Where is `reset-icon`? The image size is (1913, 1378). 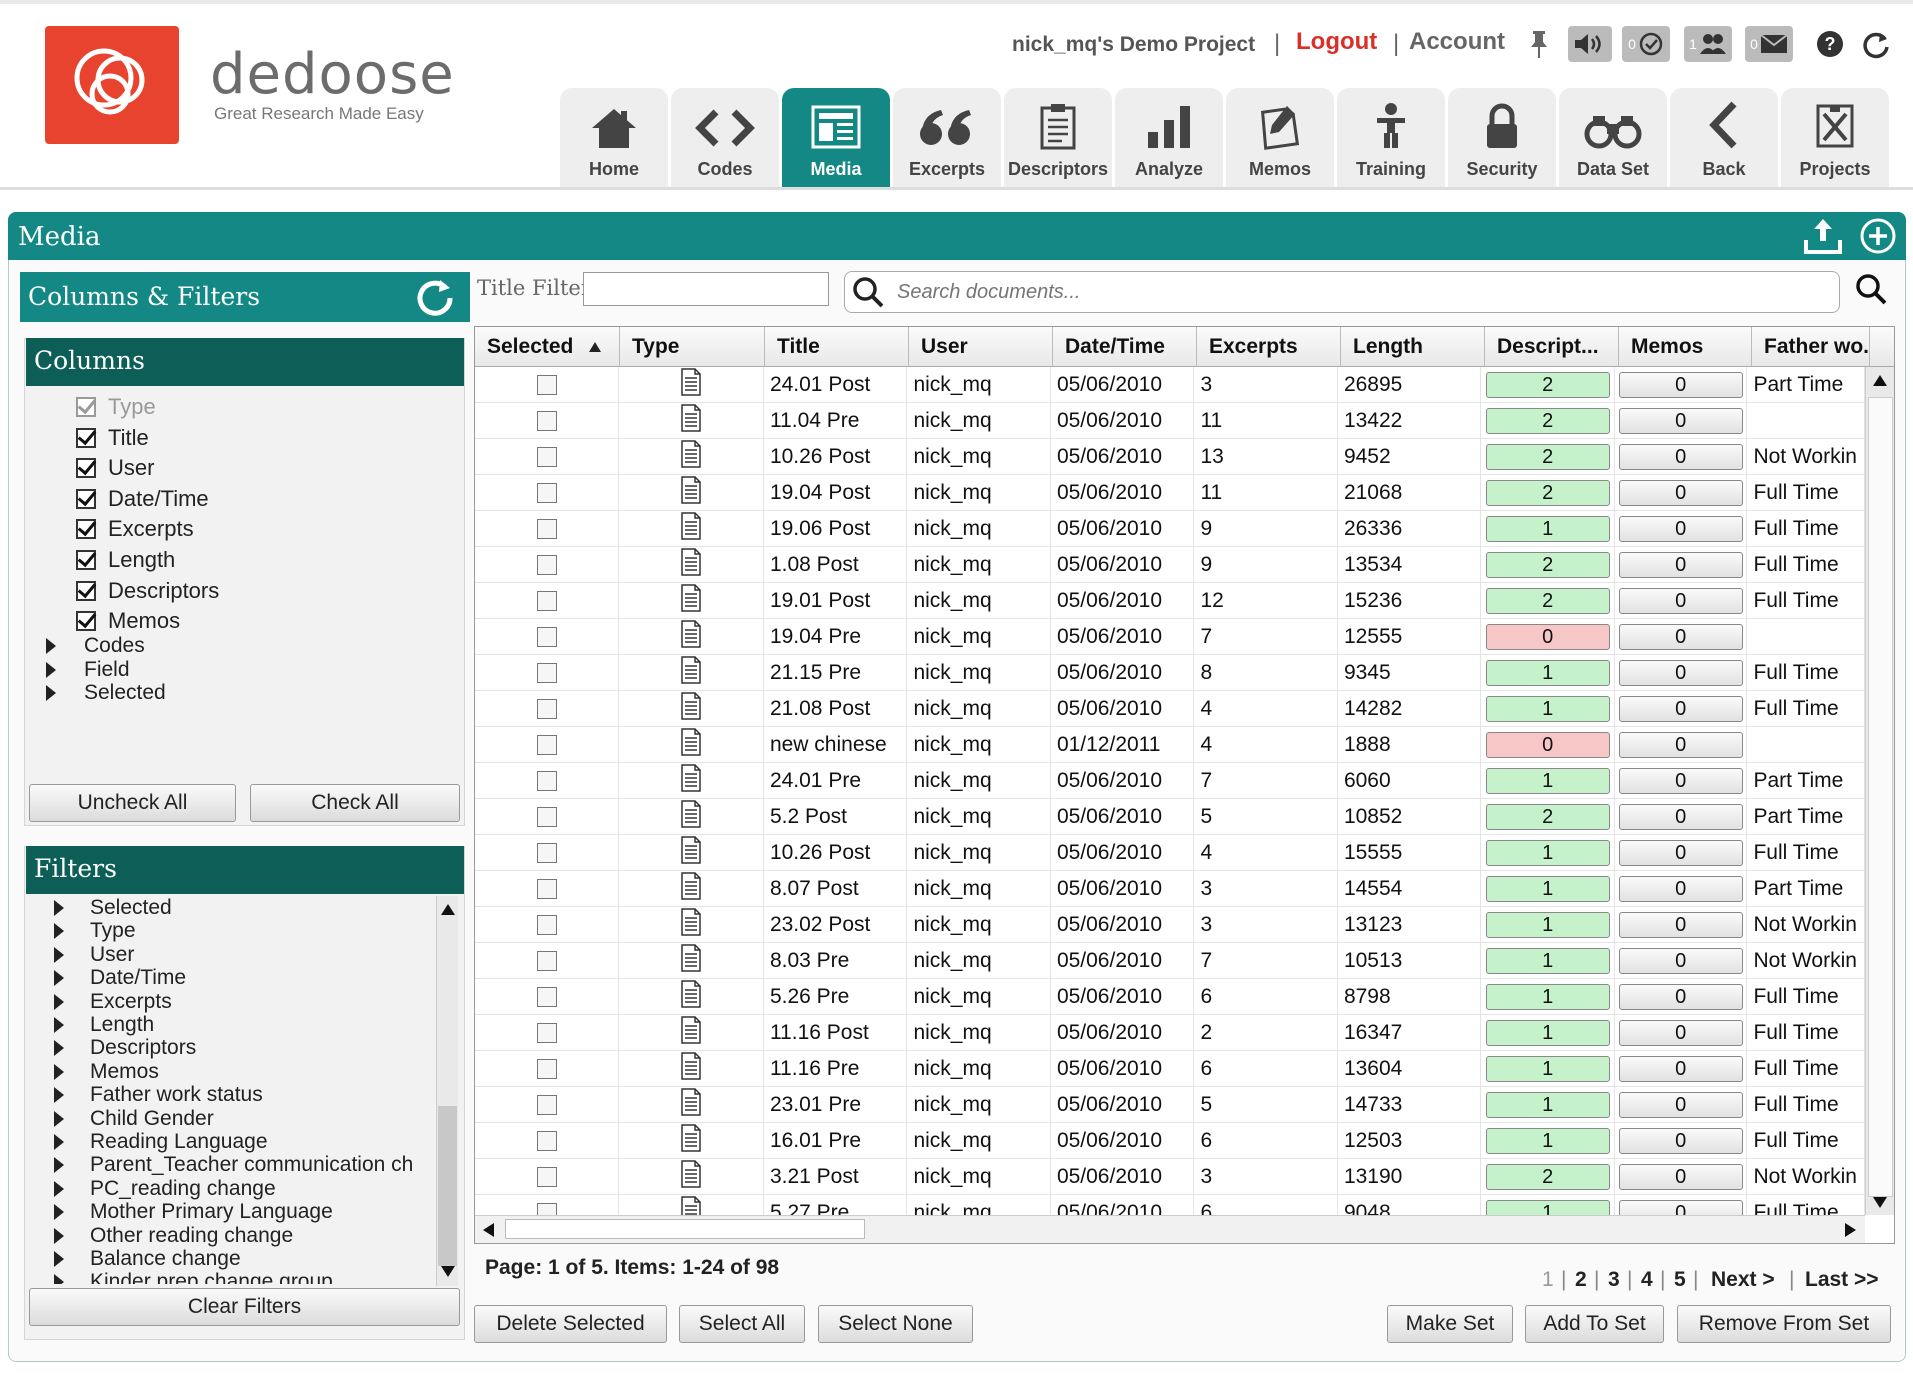
reset-icon is located at coordinates (436, 300).